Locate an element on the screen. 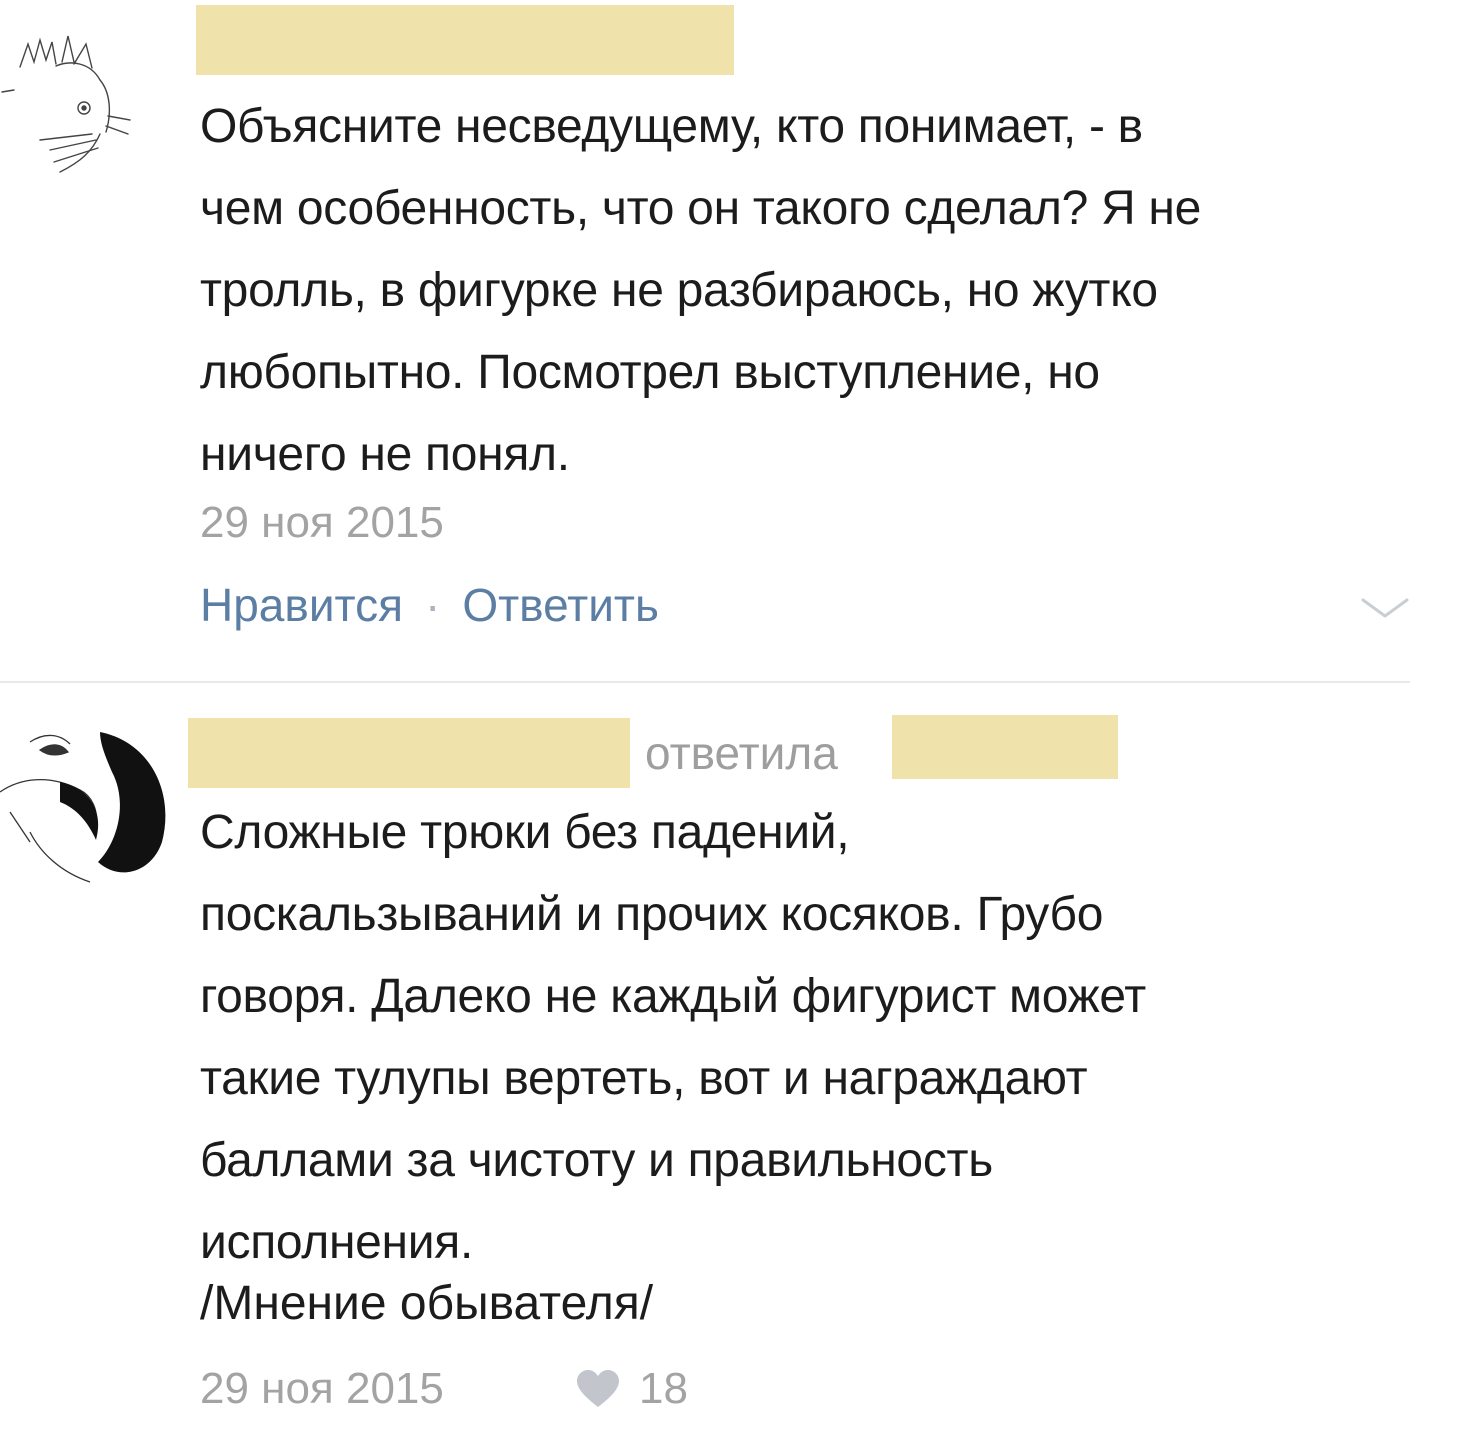 This screenshot has width=1460, height=1435. reply-date: 29 ноя 2015 is located at coordinates (322, 1388).